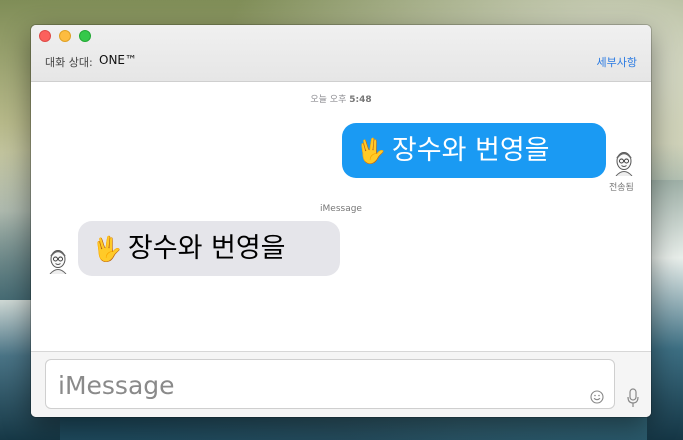  I want to click on service-label: iMessage, so click(341, 209).